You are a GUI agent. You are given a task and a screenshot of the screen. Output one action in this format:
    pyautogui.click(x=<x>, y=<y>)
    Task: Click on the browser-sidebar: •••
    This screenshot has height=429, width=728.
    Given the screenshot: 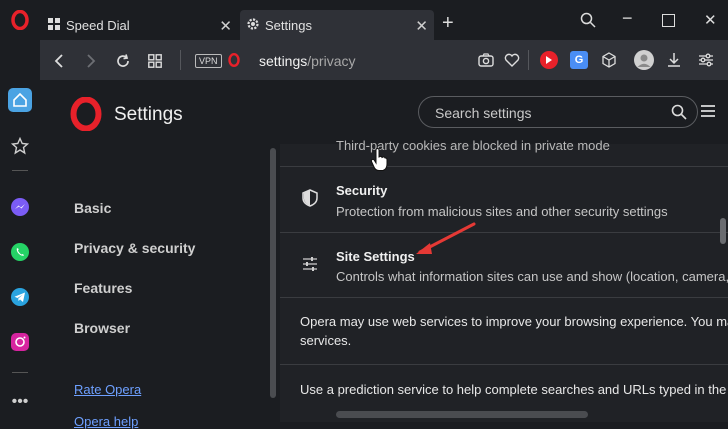 What is the action you would take?
    pyautogui.click(x=20, y=211)
    